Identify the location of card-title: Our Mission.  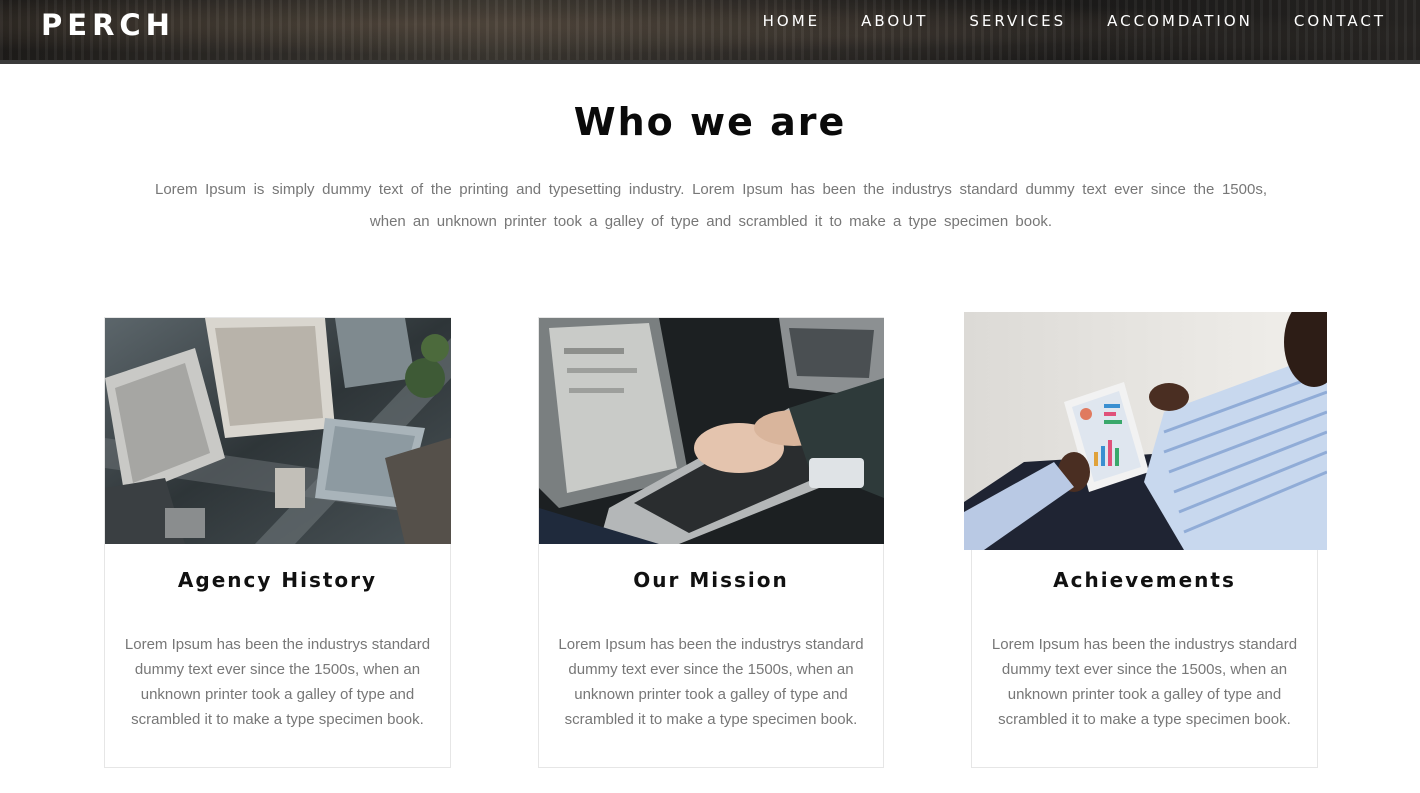
(711, 580).